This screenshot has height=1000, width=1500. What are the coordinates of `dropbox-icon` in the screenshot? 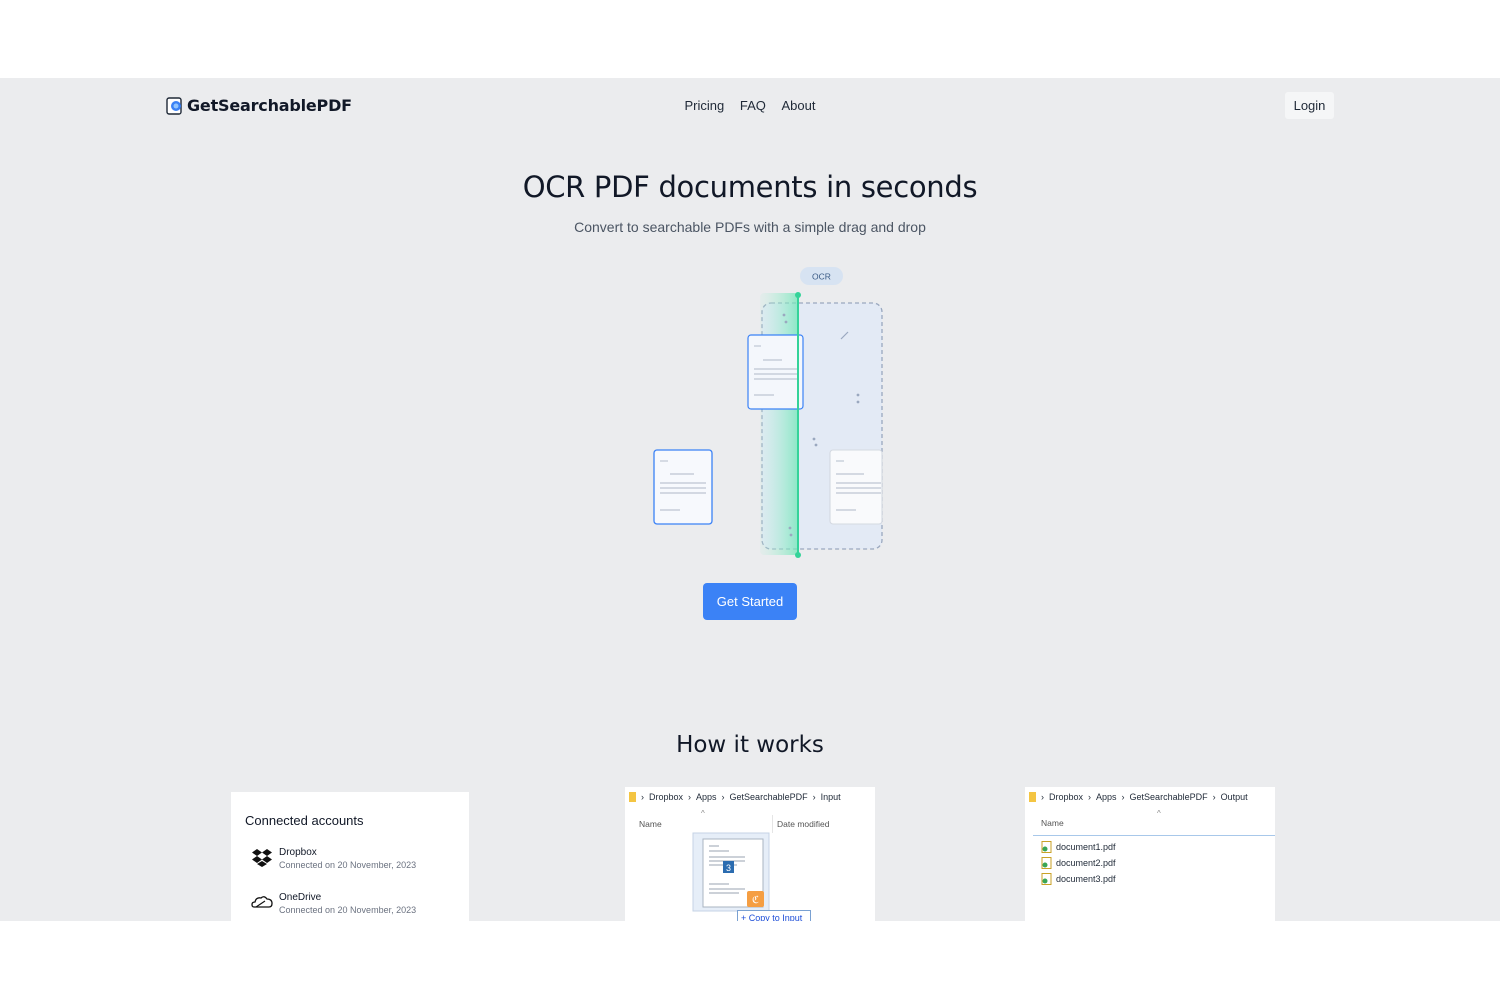 It's located at (262, 858).